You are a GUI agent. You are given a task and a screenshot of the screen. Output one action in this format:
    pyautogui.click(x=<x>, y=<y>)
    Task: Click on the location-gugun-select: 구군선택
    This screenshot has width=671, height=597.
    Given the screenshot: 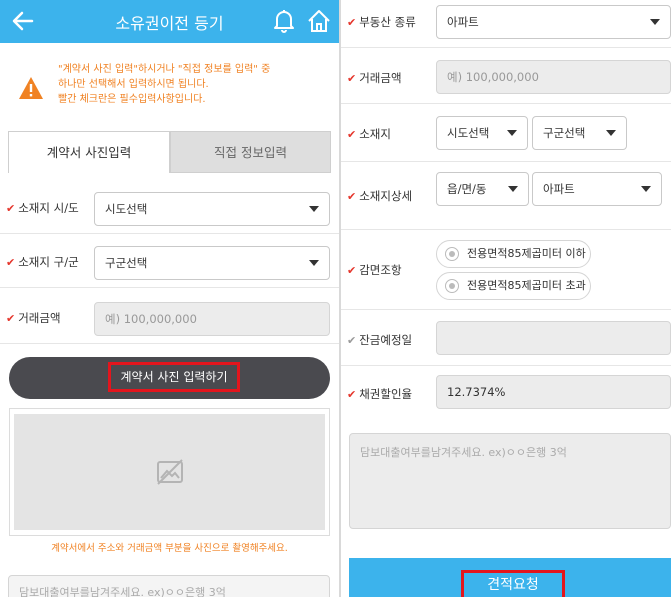 What is the action you would take?
    pyautogui.click(x=579, y=133)
    